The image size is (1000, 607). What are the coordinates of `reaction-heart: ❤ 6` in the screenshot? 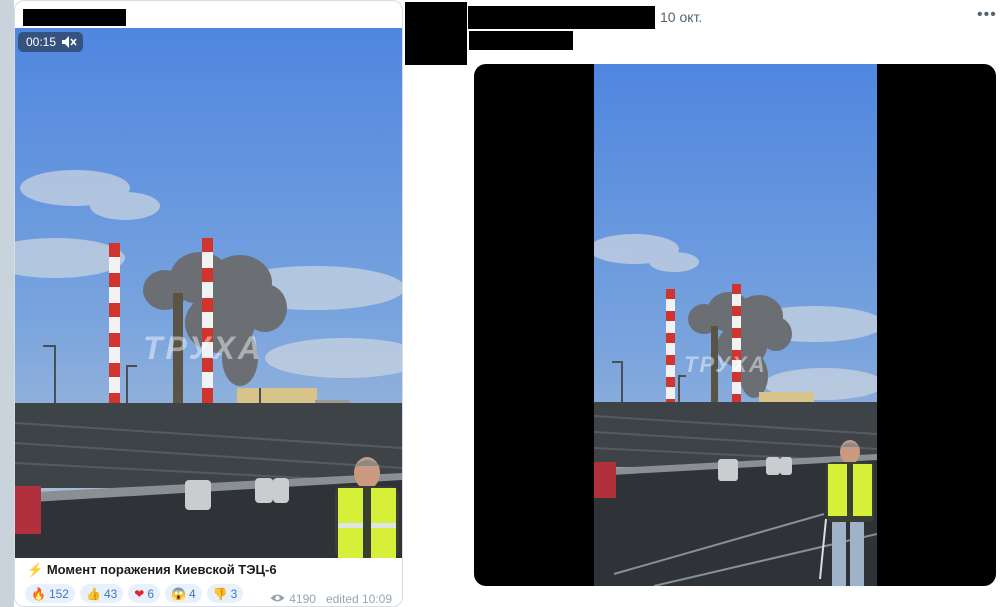 It's located at (144, 593).